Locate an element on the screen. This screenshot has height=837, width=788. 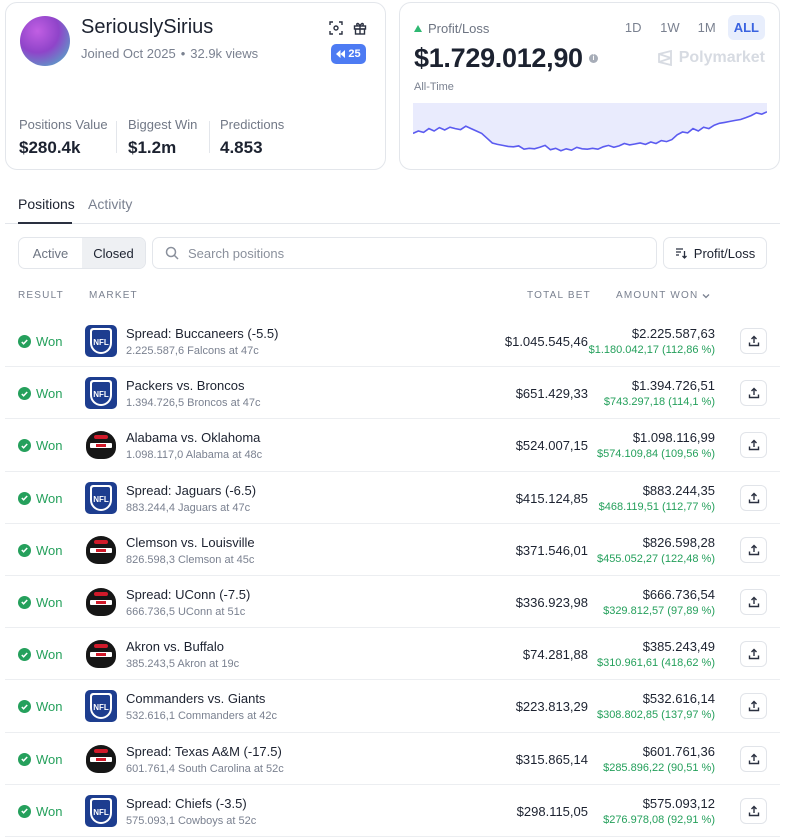
market-title: Akron vs. Buffalo is located at coordinates (175, 646).